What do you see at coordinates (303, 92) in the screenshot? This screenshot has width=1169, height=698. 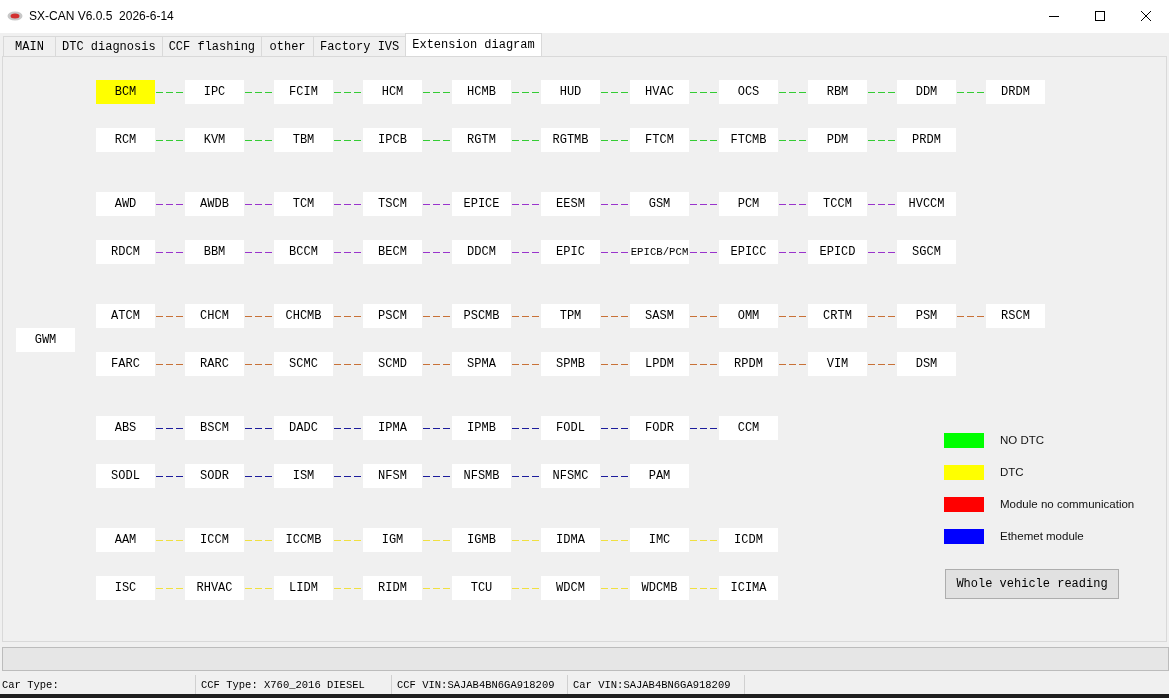 I see `module-node: FCIM` at bounding box center [303, 92].